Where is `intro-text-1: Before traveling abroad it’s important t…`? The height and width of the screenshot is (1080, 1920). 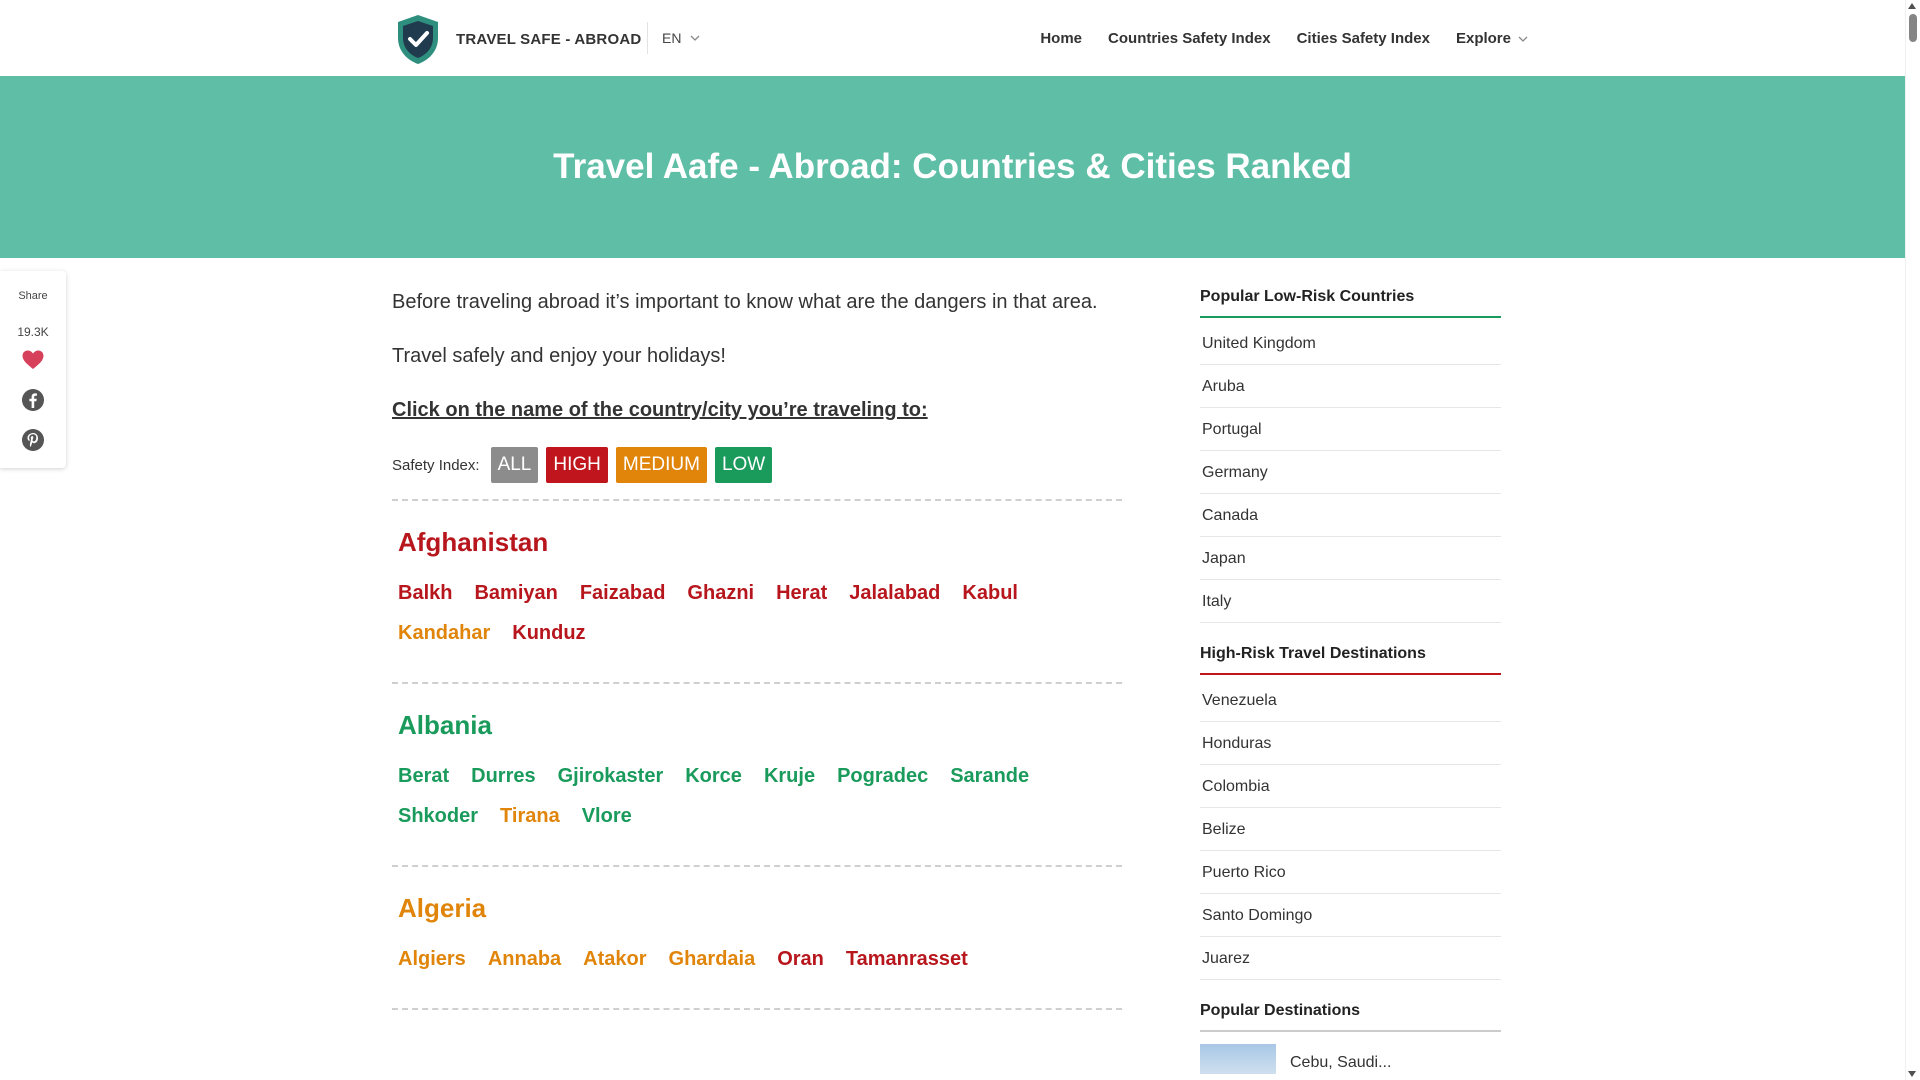 intro-text-1: Before traveling abroad it’s important t… is located at coordinates (745, 302).